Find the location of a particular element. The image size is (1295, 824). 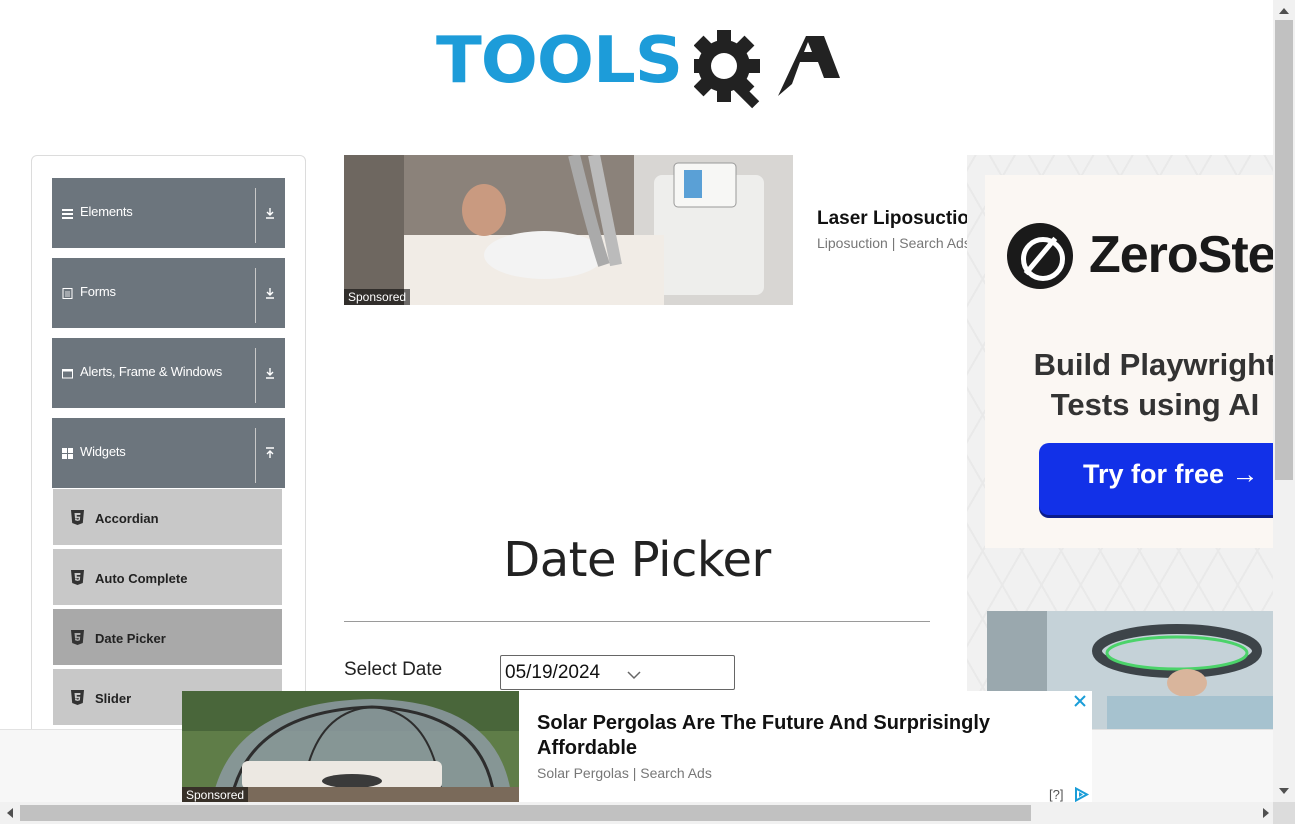

sidebar-group-alerts-frame-windows: Alerts, Frame & Windows is located at coordinates (168, 373).